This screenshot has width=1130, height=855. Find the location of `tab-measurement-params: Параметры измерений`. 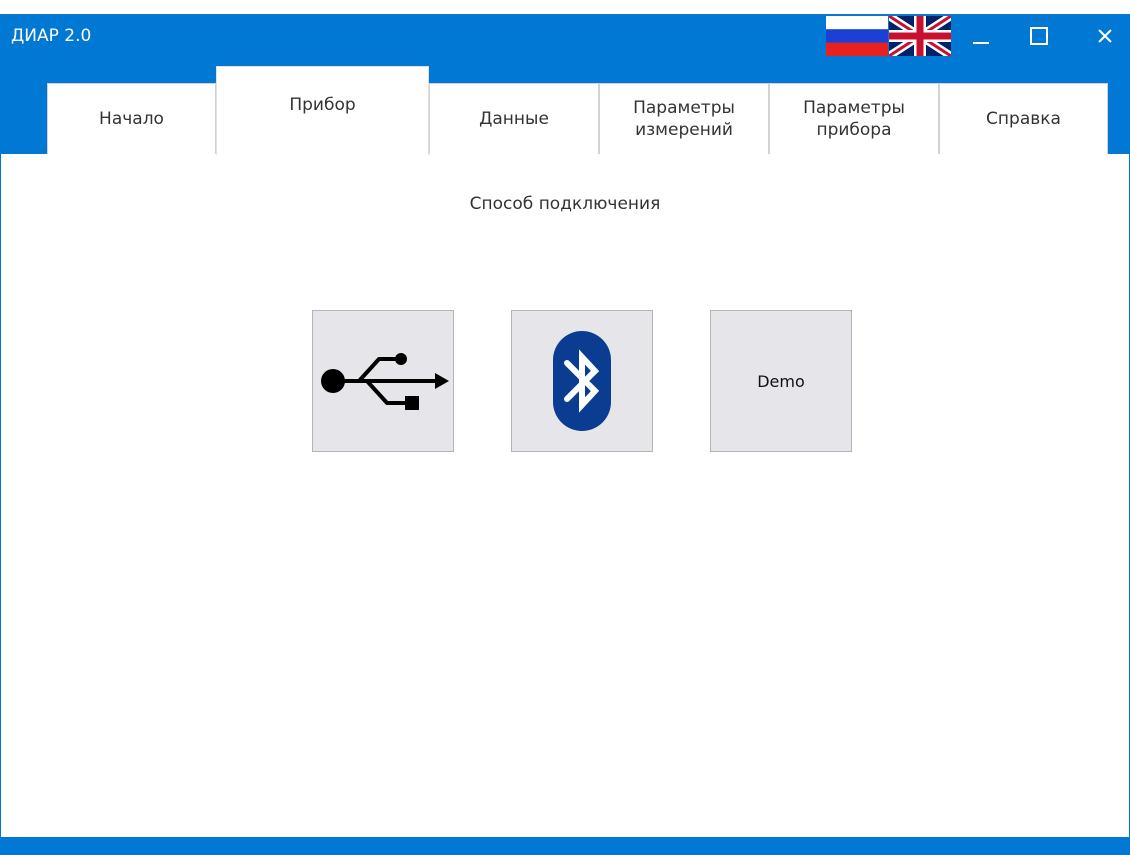

tab-measurement-params: Параметры измерений is located at coordinates (684, 118).